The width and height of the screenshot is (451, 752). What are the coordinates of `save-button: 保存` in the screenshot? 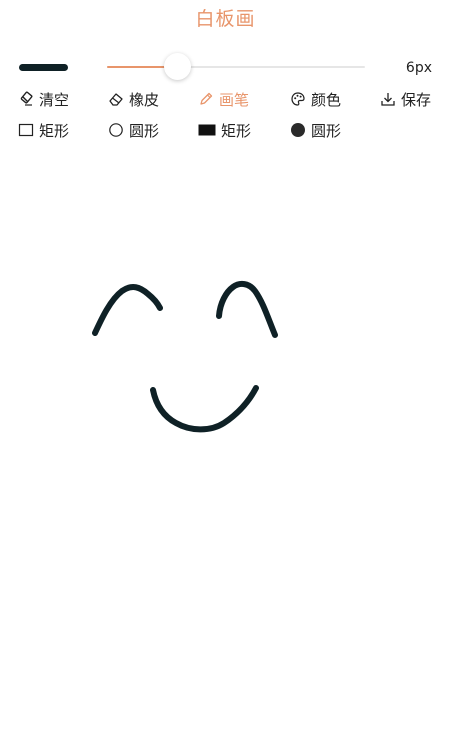 It's located at (405, 99).